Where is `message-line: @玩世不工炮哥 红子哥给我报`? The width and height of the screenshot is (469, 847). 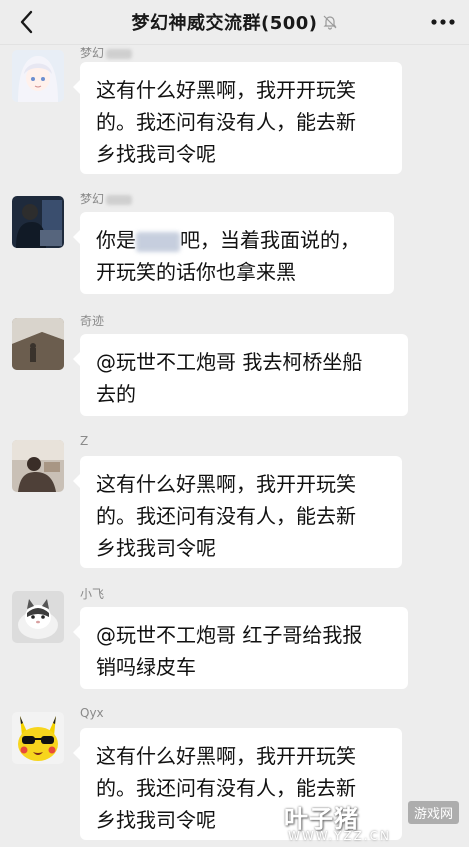 message-line: @玩世不工炮哥 红子哥给我报 is located at coordinates (229, 635).